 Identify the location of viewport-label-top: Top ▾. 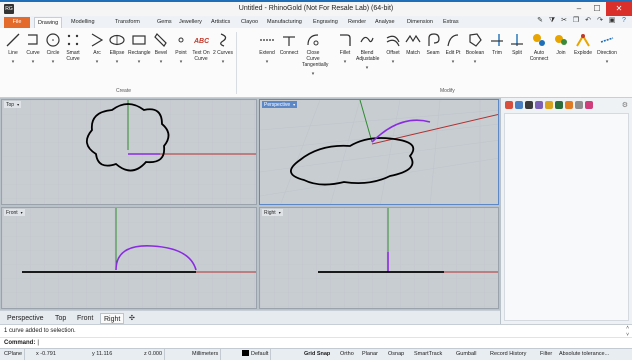
(13, 104).